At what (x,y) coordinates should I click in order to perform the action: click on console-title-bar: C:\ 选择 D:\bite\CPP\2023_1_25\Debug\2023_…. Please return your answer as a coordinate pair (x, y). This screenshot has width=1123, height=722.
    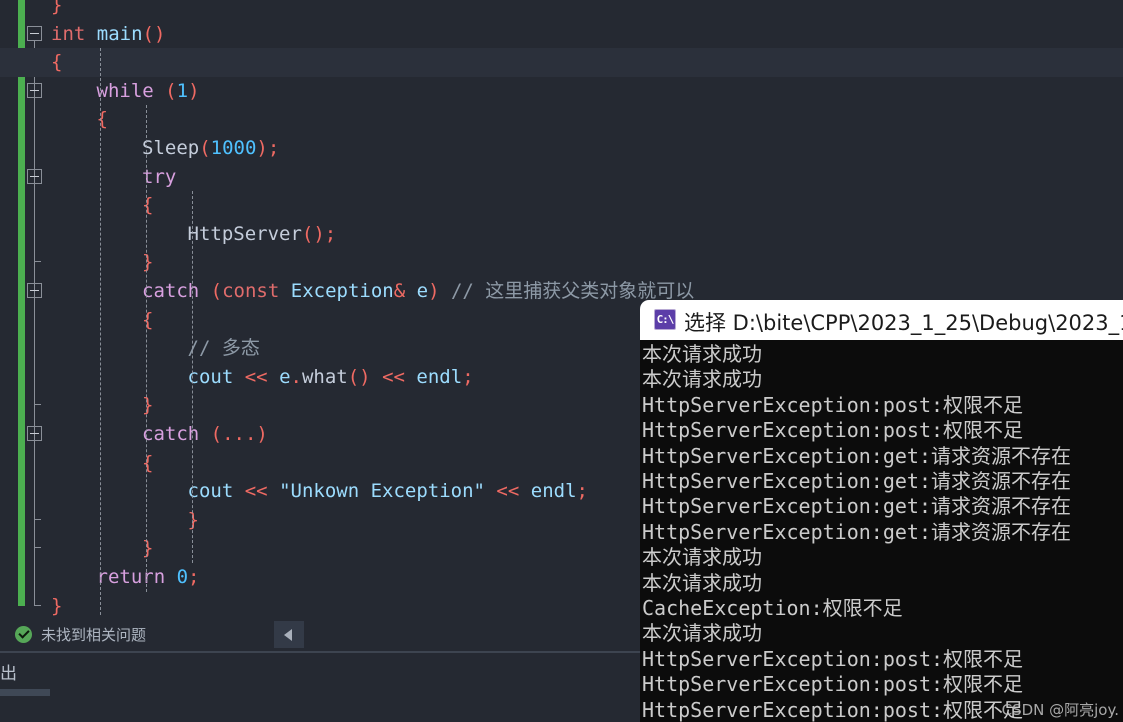
    Looking at the image, I should click on (881, 320).